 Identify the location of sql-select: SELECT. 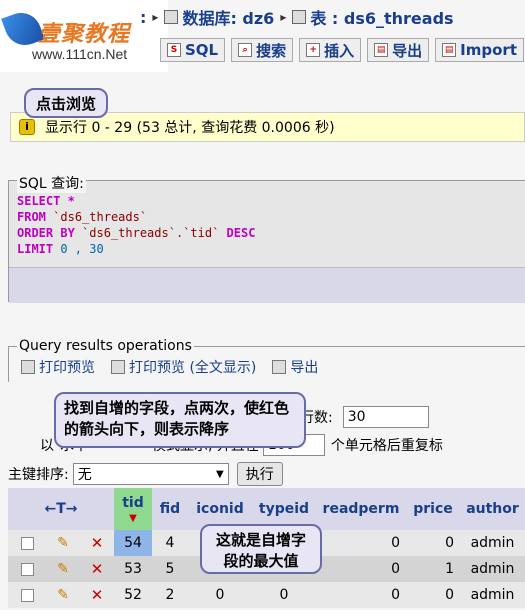
(39, 201).